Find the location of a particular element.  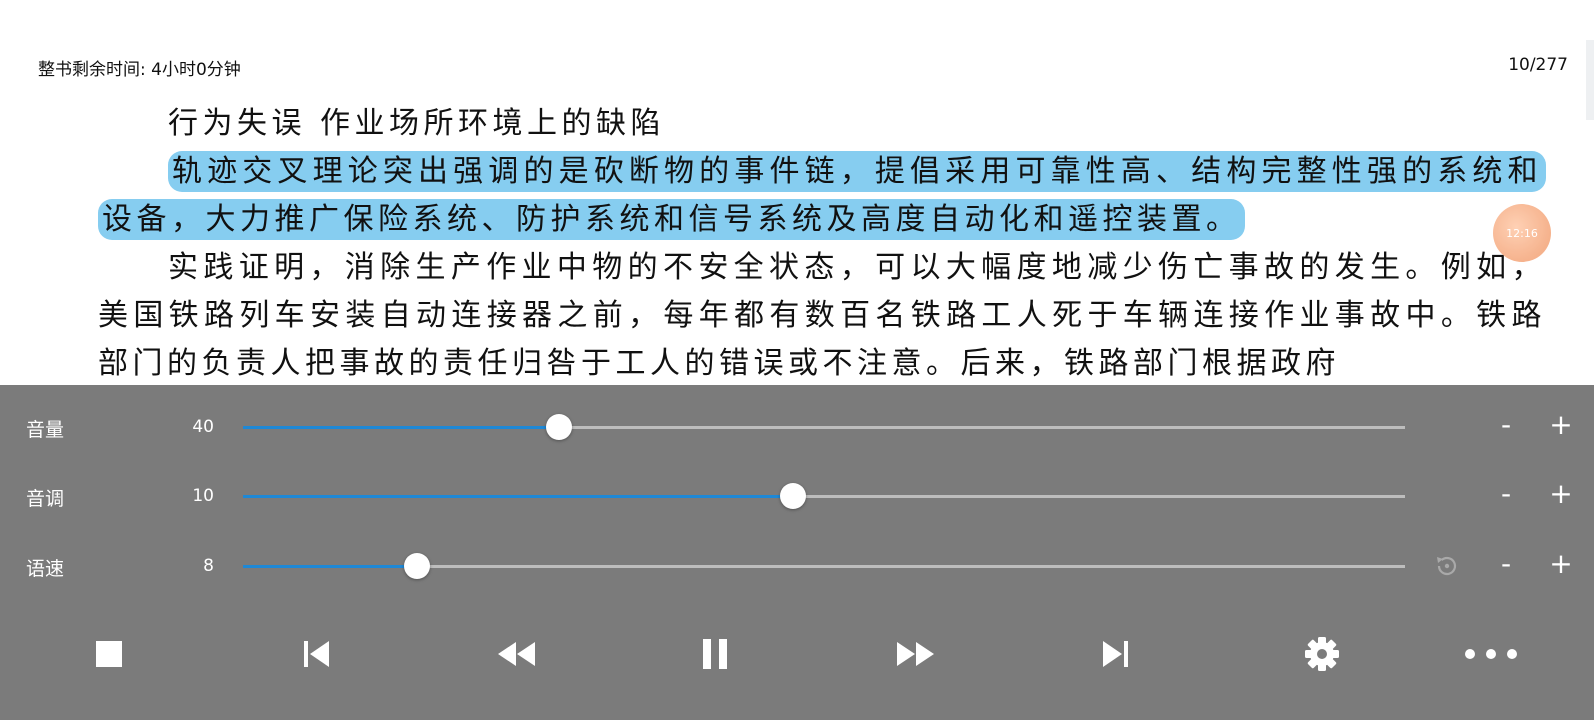

rewind-icon is located at coordinates (516, 654).